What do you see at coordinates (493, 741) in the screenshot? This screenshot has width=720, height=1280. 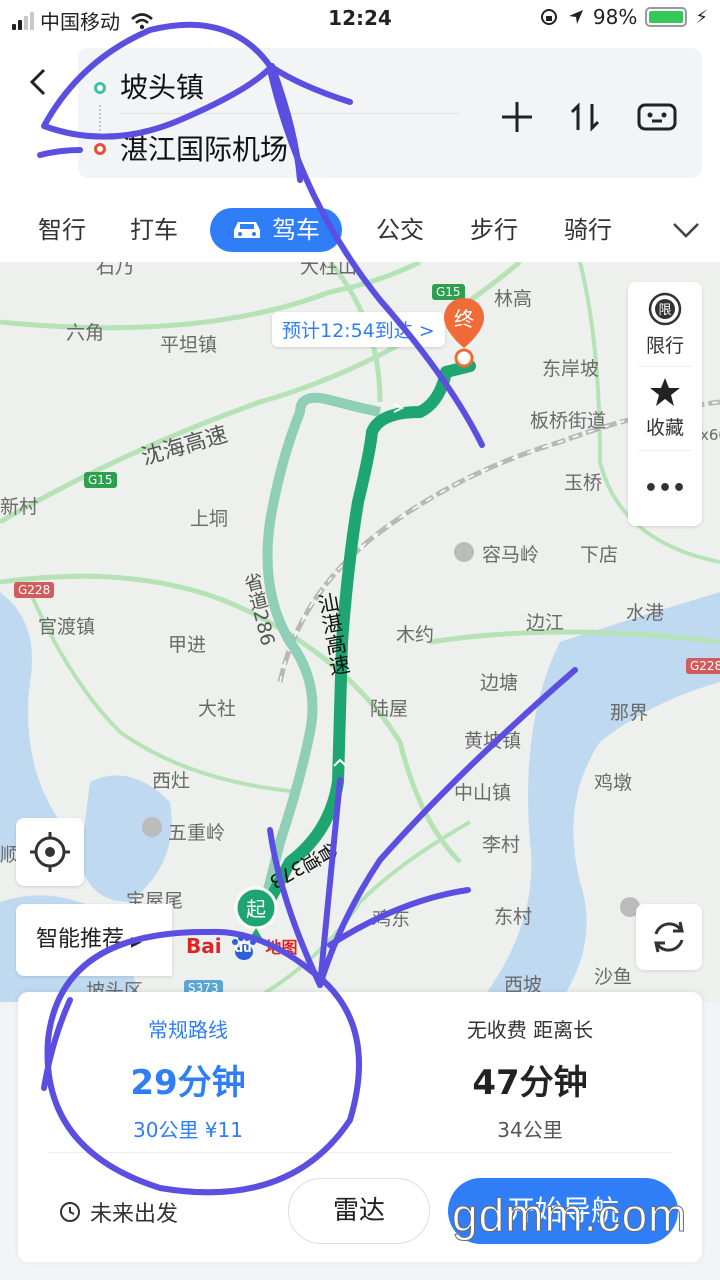 I see `map-label: 黄坡镇` at bounding box center [493, 741].